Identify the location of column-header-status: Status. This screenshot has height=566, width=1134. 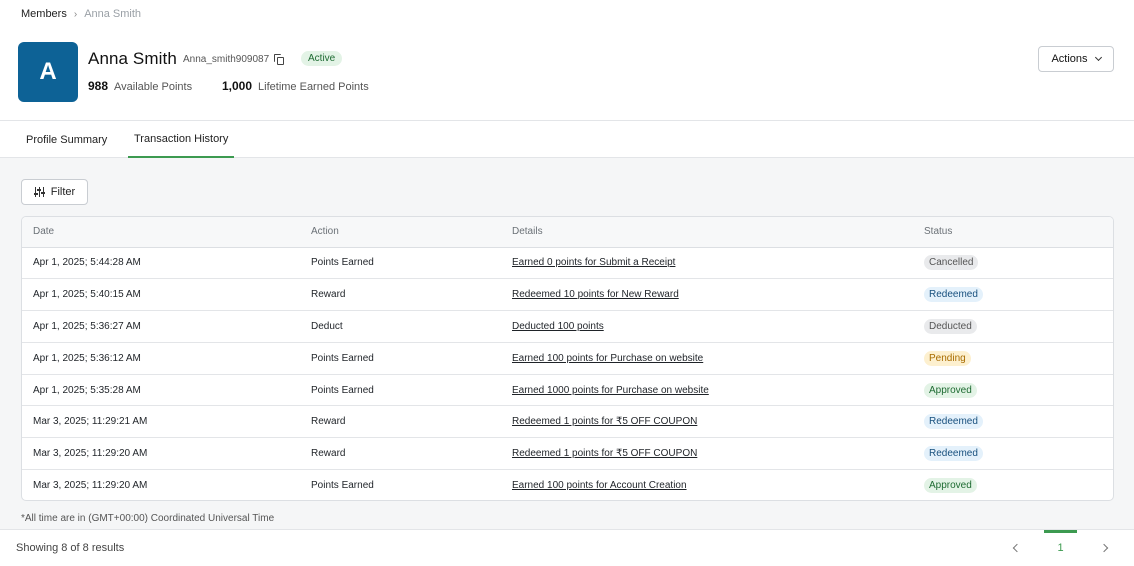
(1013, 232).